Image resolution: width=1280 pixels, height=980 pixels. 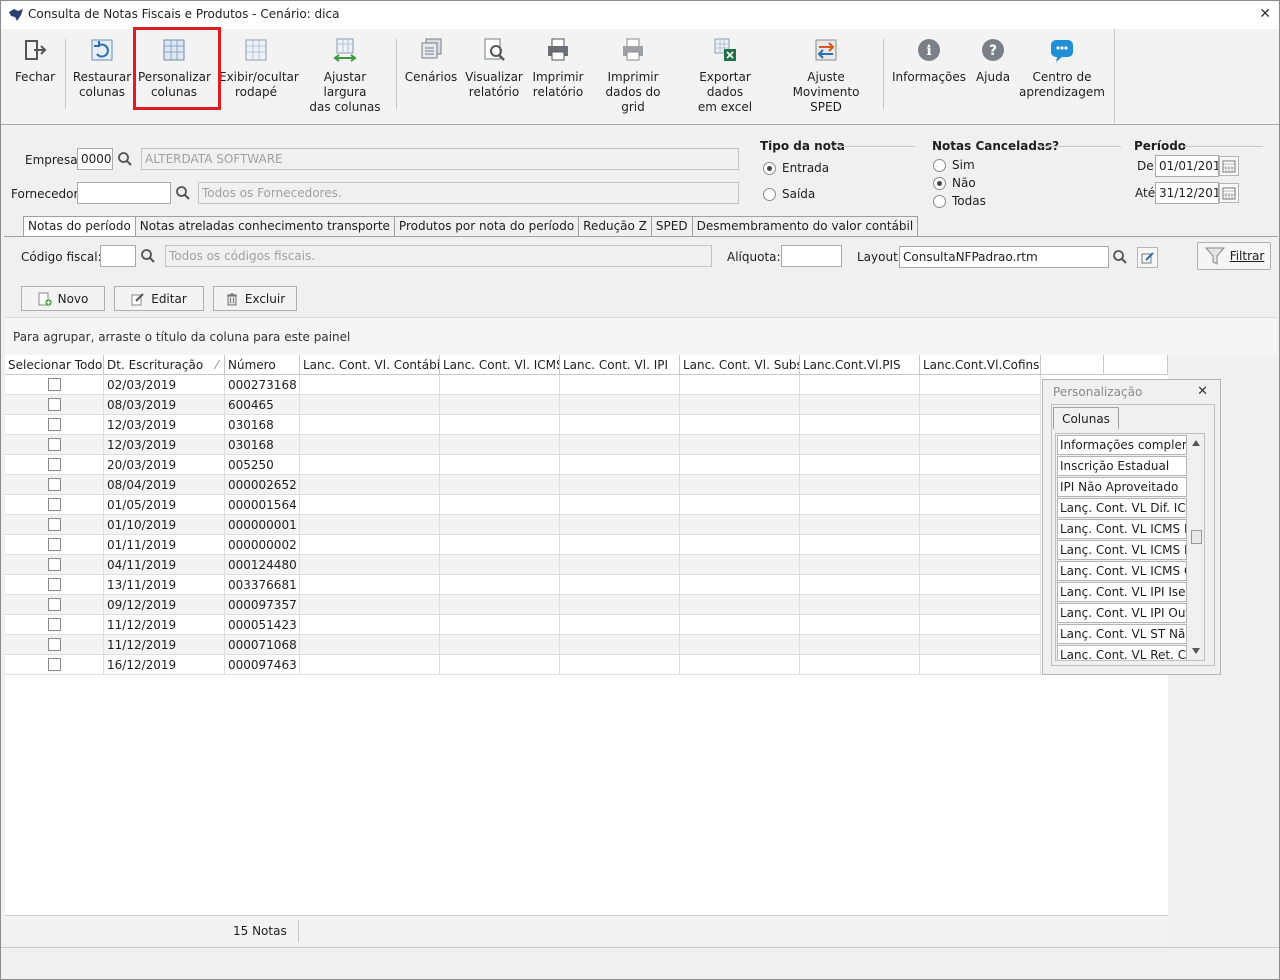 I want to click on excluir-button: Excluir, so click(x=255, y=298).